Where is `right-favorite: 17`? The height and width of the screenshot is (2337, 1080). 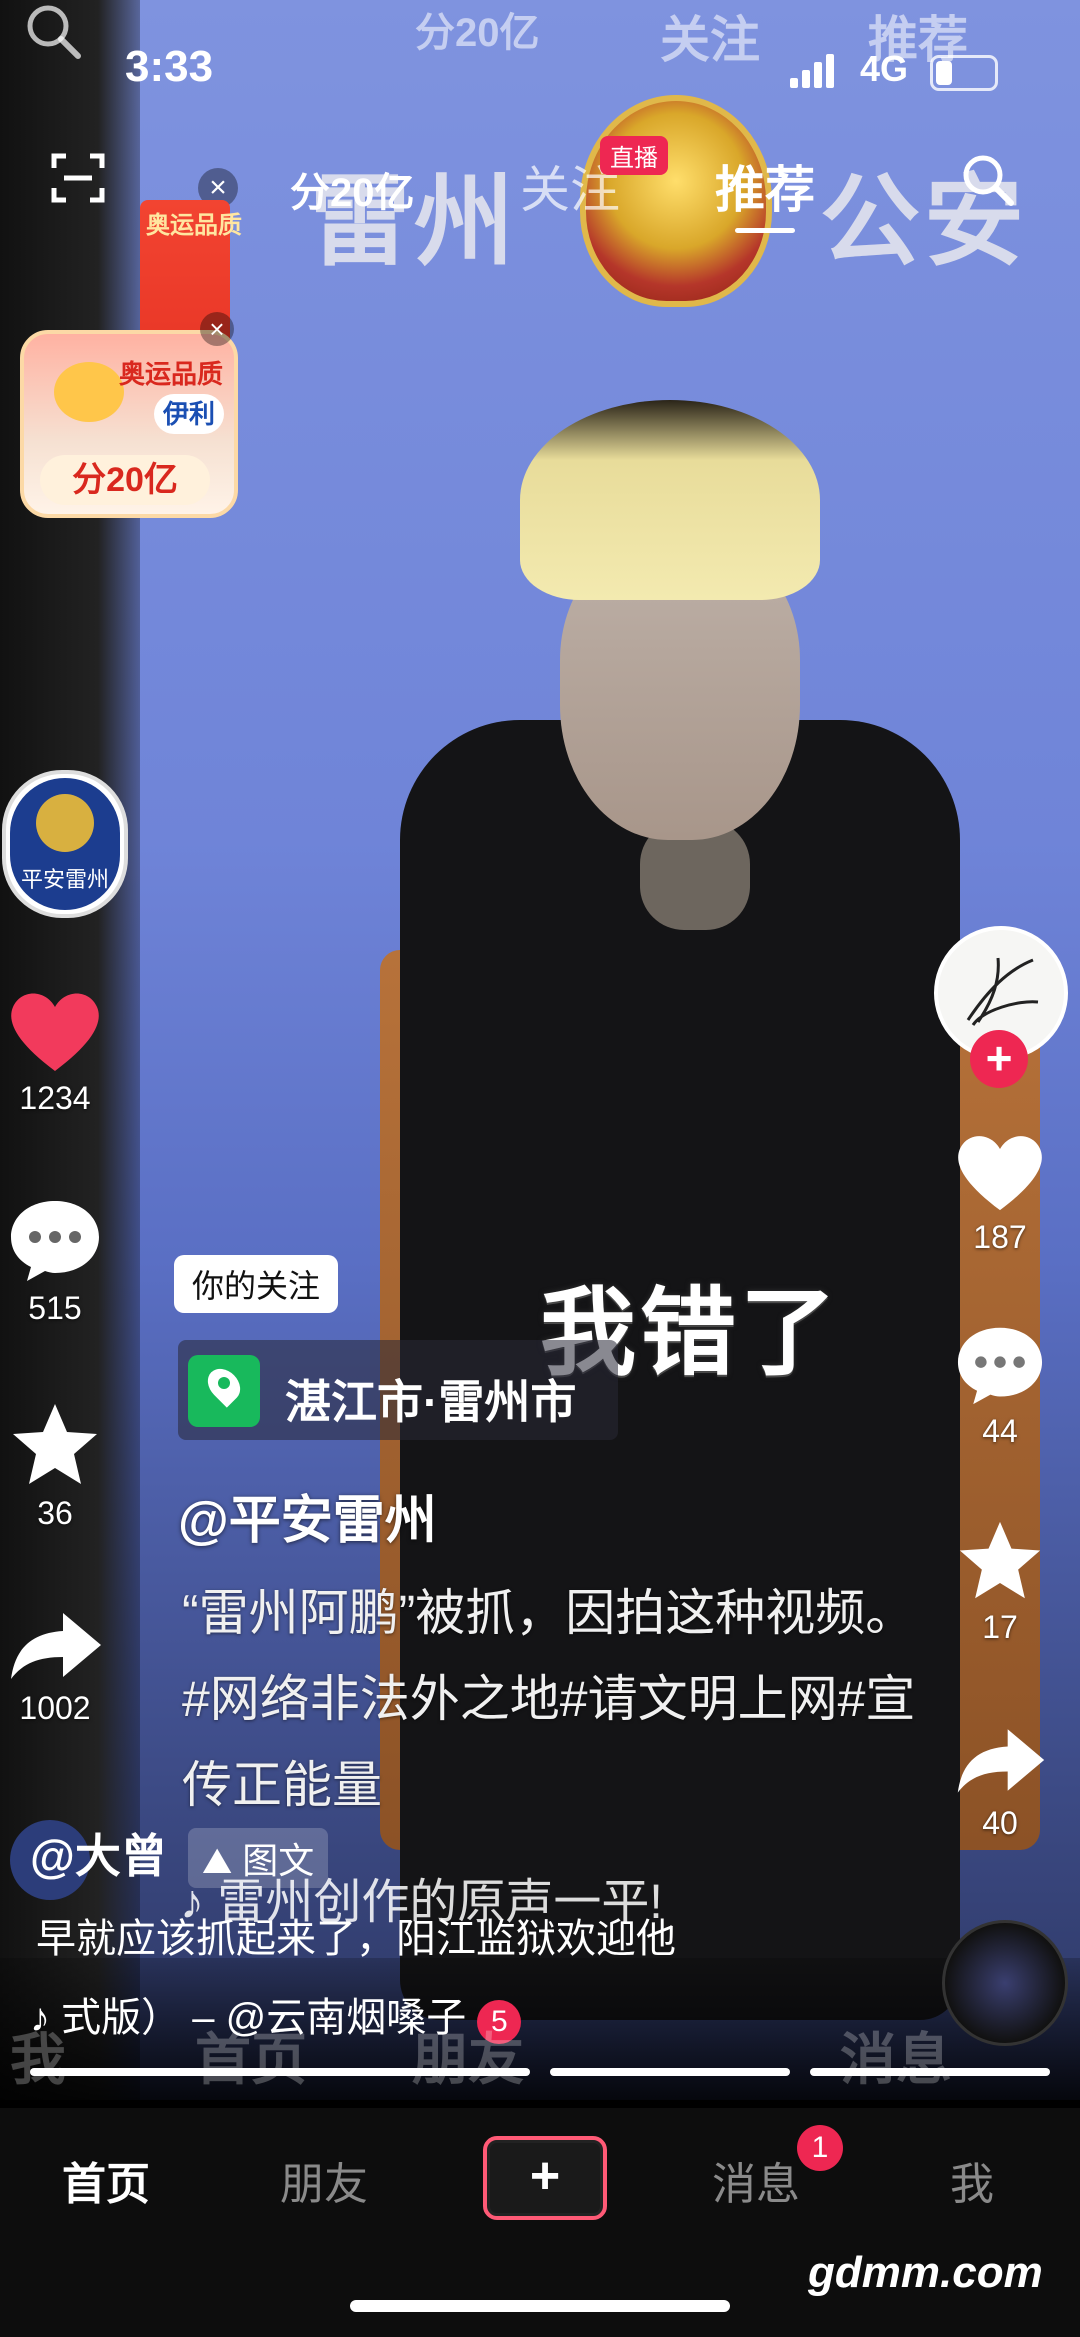
right-favorite: 17 is located at coordinates (1000, 1582).